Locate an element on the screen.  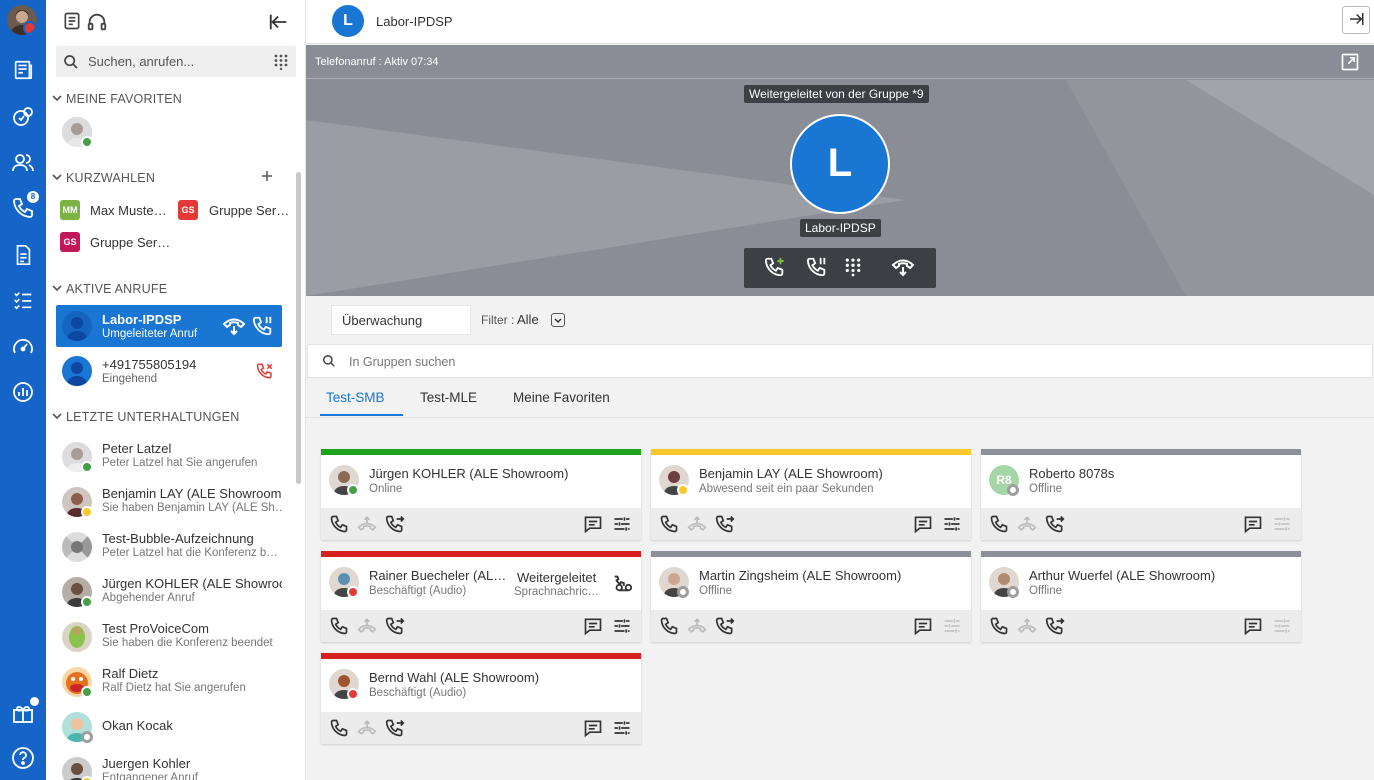
tasks-icon is located at coordinates (23, 300).